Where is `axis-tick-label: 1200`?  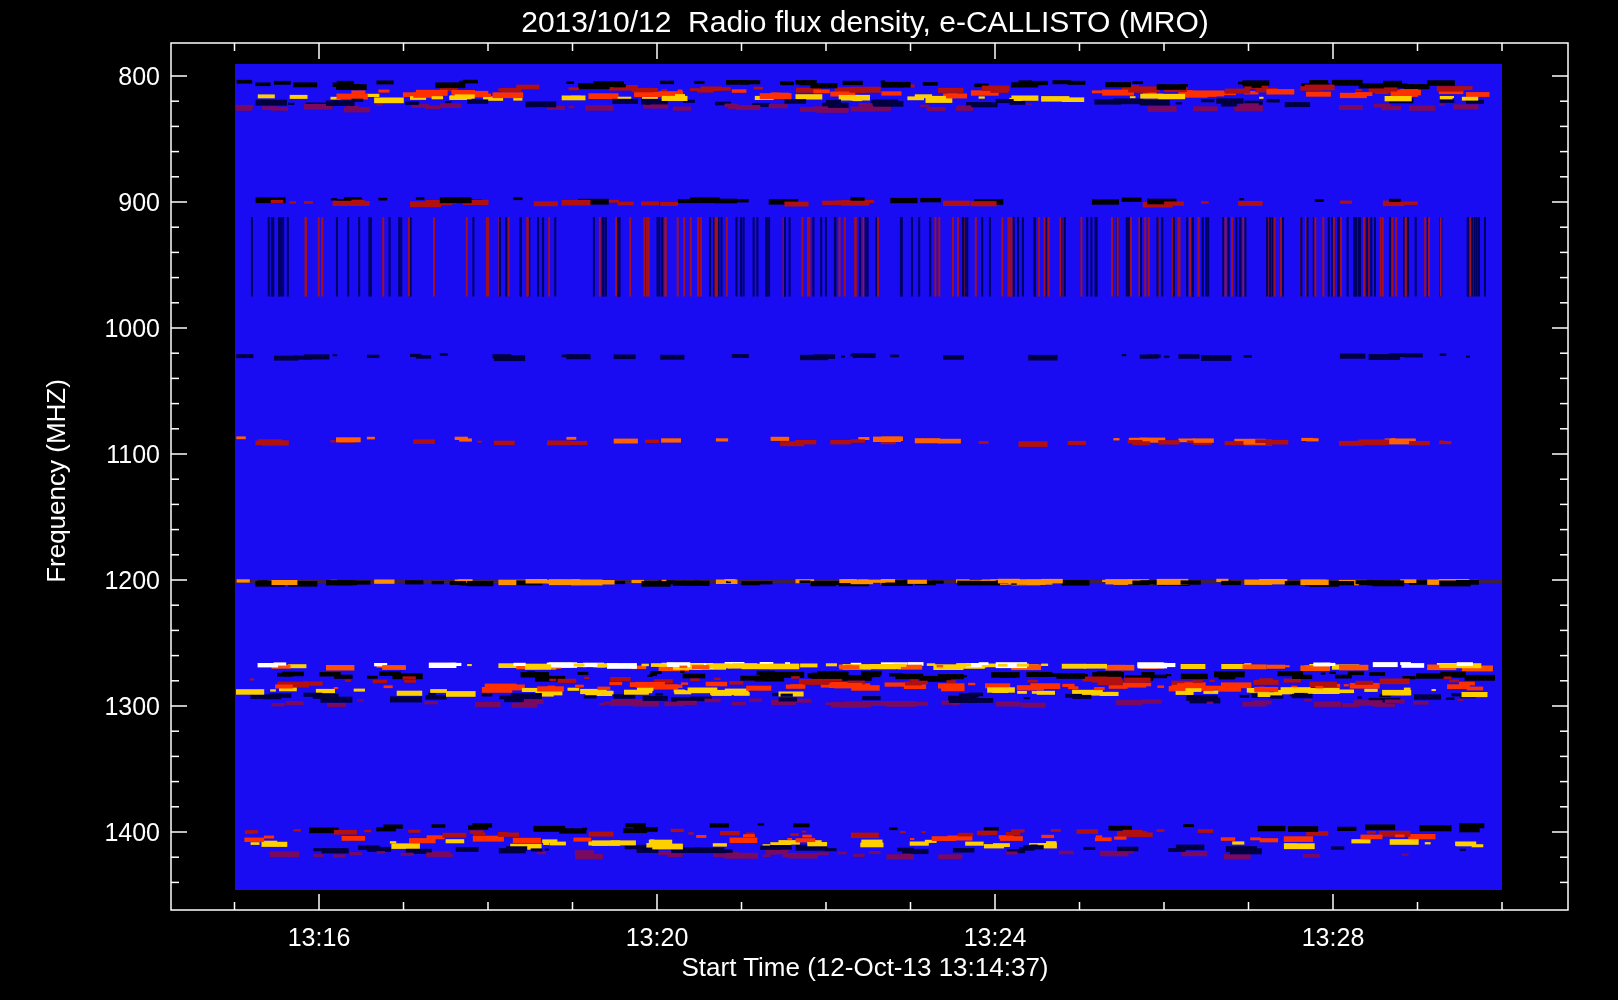
axis-tick-label: 1200 is located at coordinates (132, 580).